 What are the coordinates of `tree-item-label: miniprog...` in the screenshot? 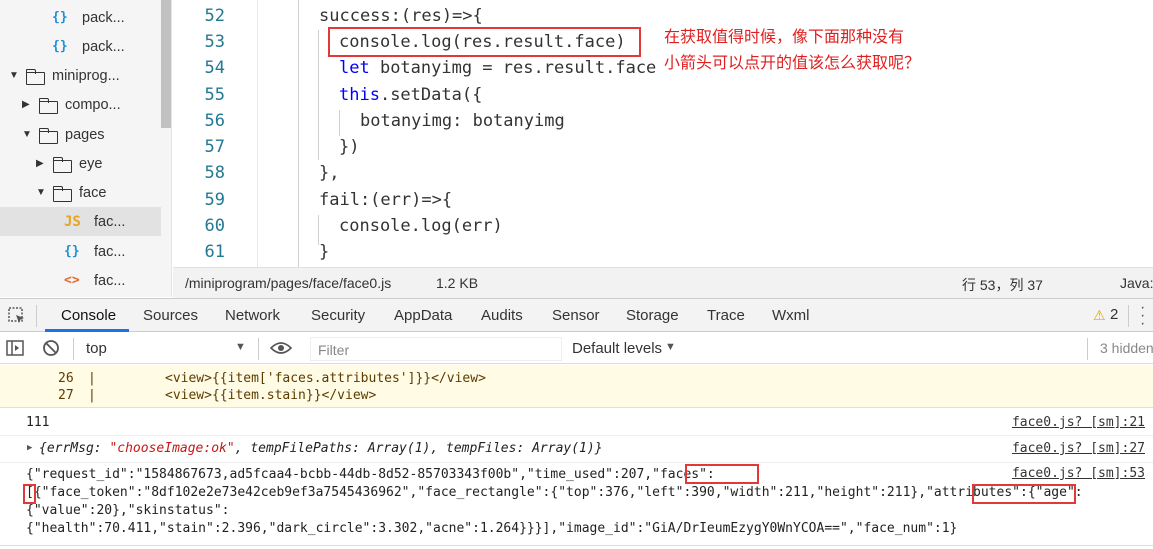 It's located at (86, 75).